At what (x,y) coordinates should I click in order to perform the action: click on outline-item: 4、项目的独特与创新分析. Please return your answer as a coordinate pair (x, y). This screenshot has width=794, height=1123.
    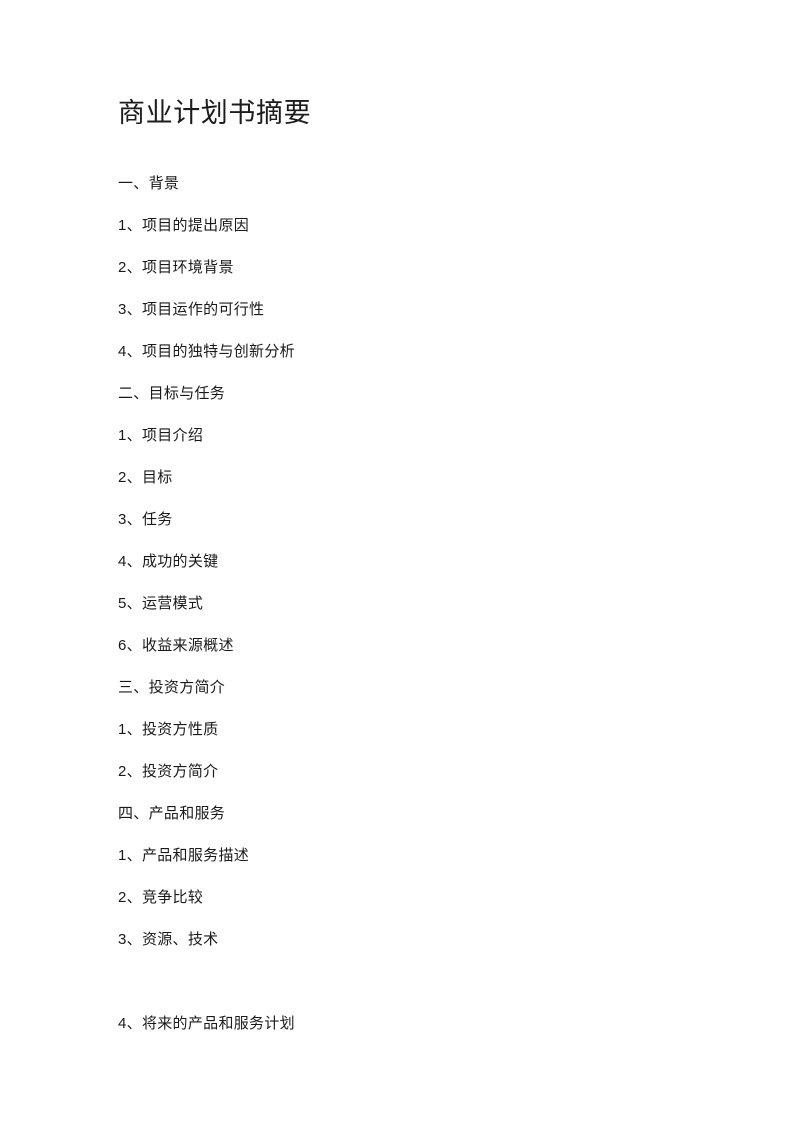
    Looking at the image, I should click on (206, 351).